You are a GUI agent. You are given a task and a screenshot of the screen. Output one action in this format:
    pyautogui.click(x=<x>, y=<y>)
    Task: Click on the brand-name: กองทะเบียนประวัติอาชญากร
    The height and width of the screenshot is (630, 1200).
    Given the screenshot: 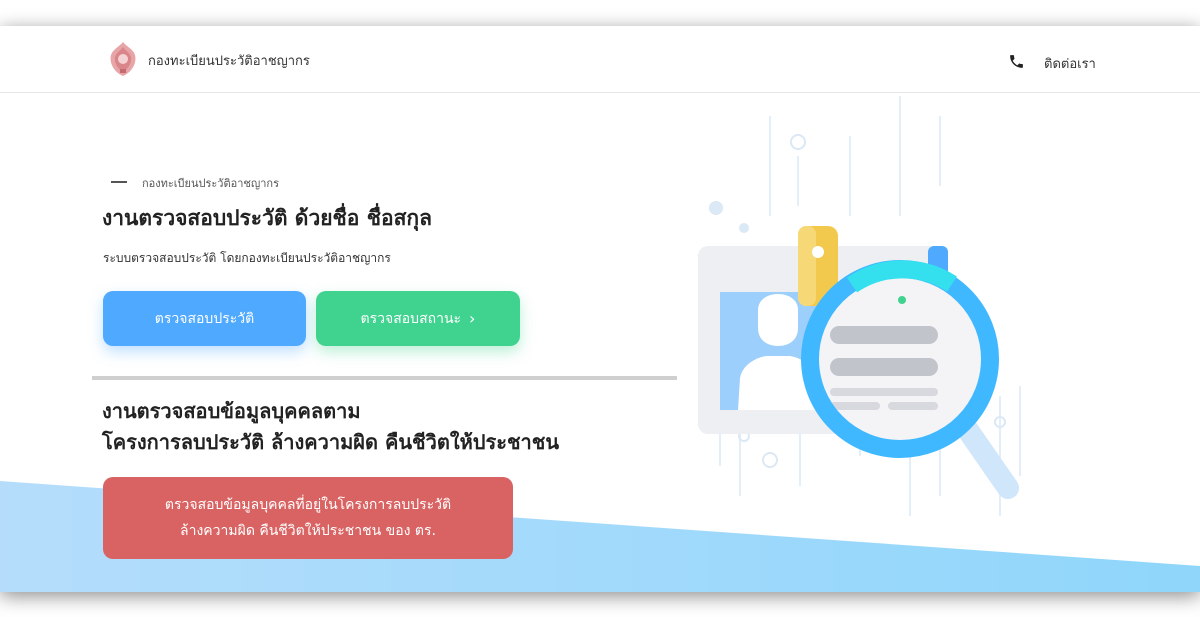 What is the action you would take?
    pyautogui.click(x=229, y=60)
    